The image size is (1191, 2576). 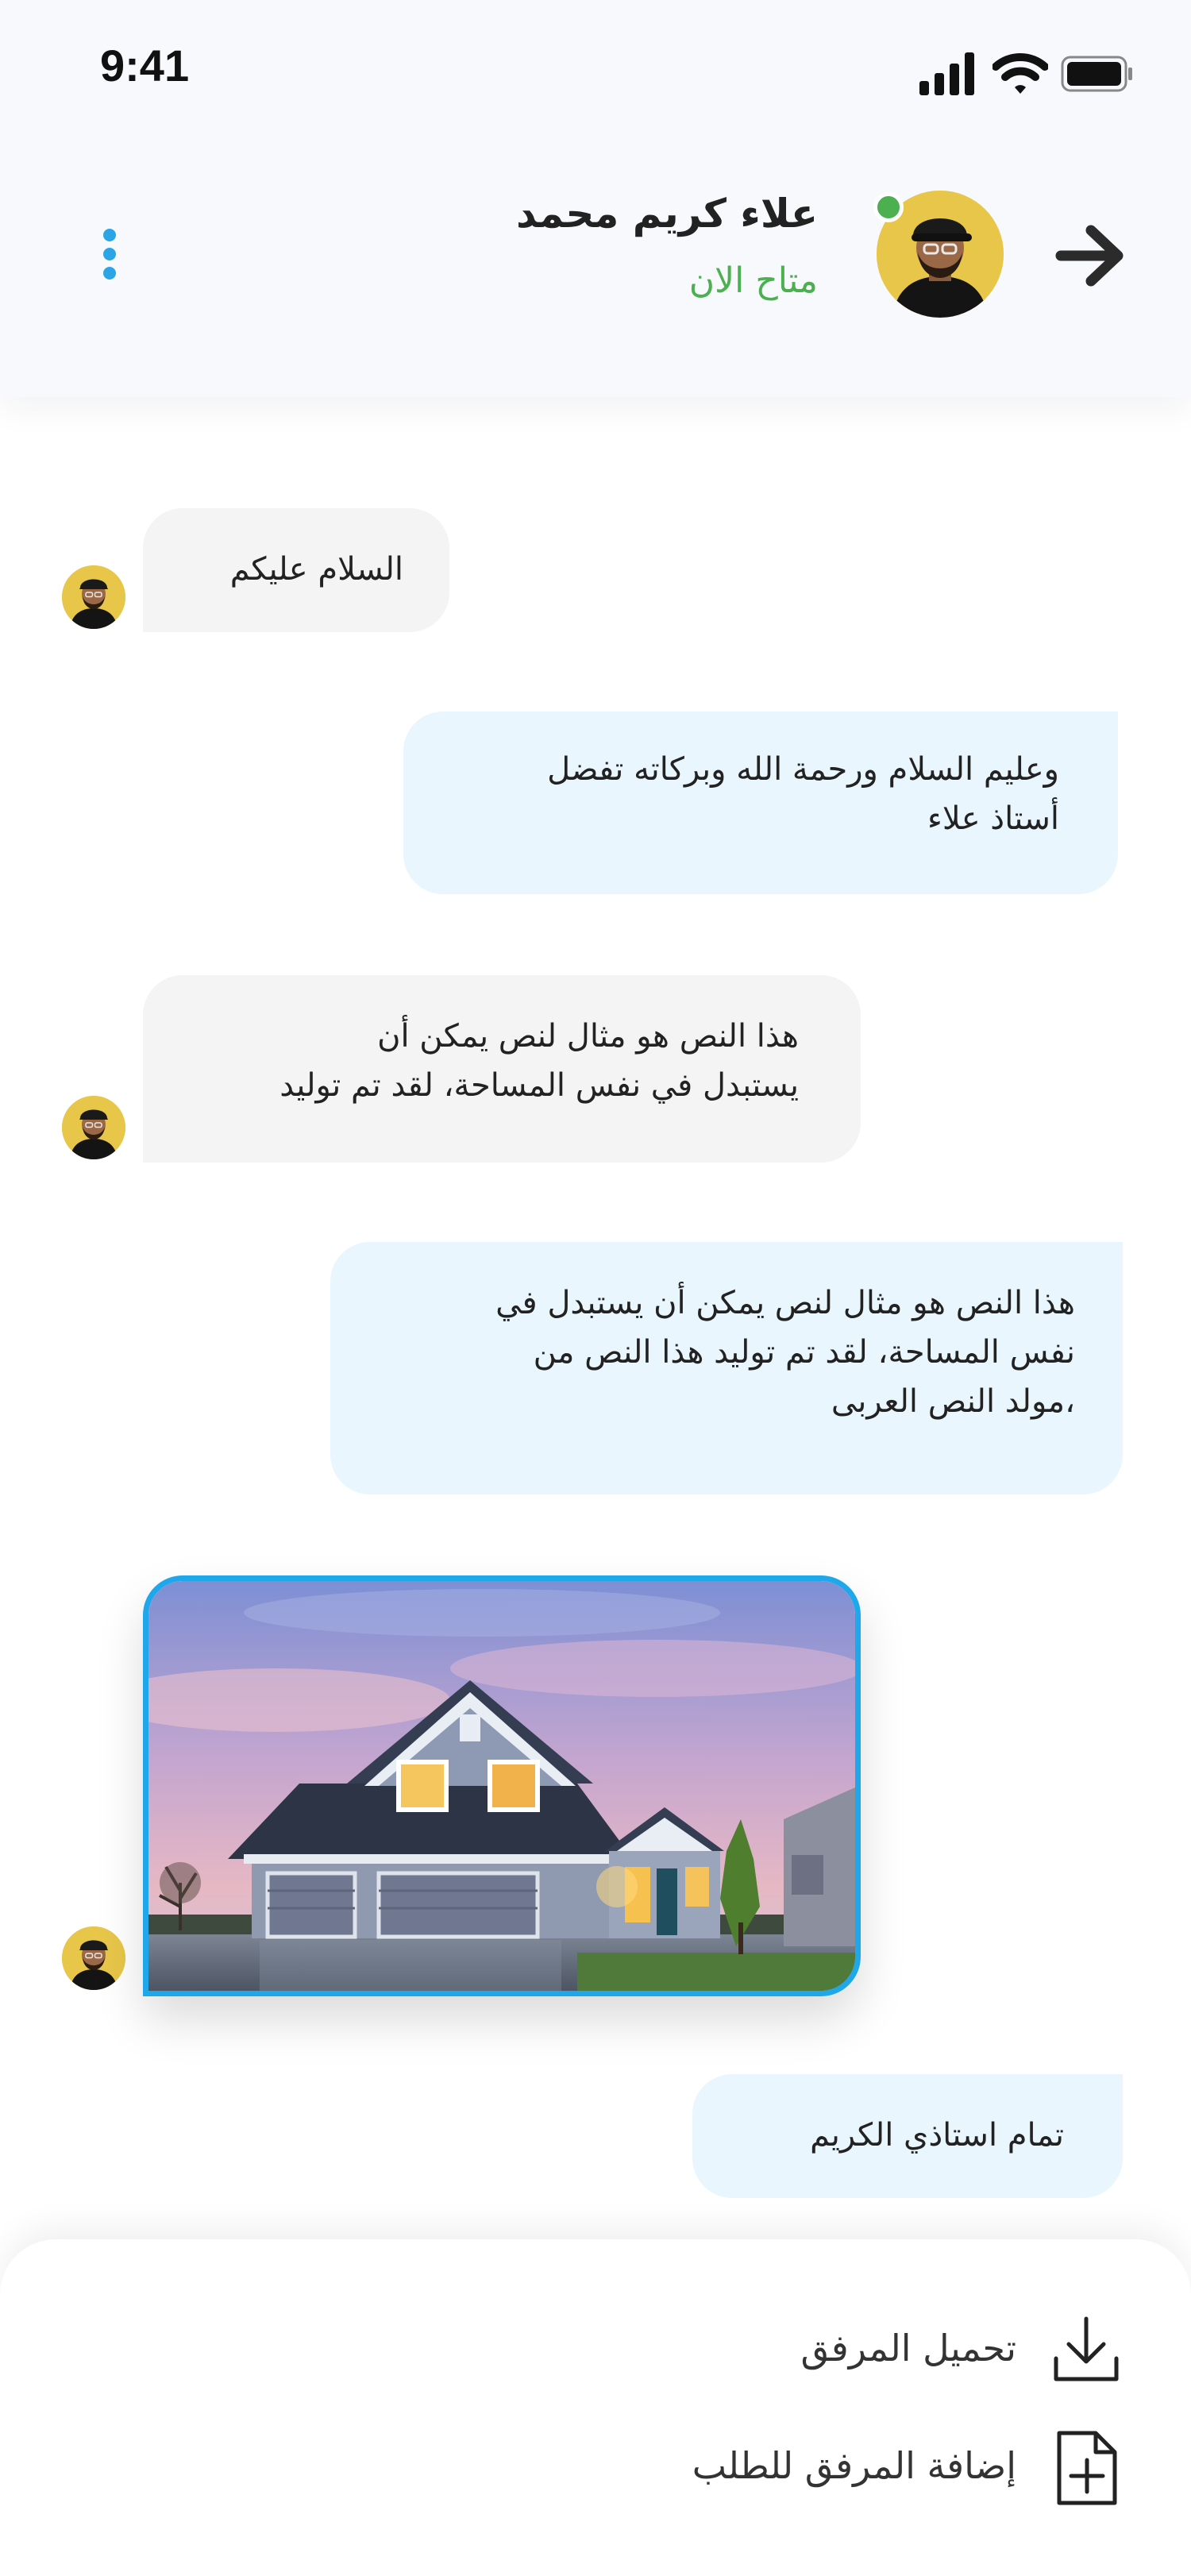 What do you see at coordinates (1091, 255) in the screenshot?
I see `back-arrow-icon` at bounding box center [1091, 255].